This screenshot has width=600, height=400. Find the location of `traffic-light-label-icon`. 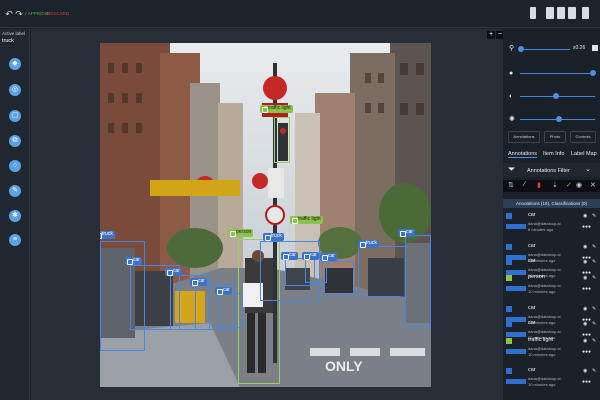

traffic-light-label-icon is located at coordinates (509, 341).